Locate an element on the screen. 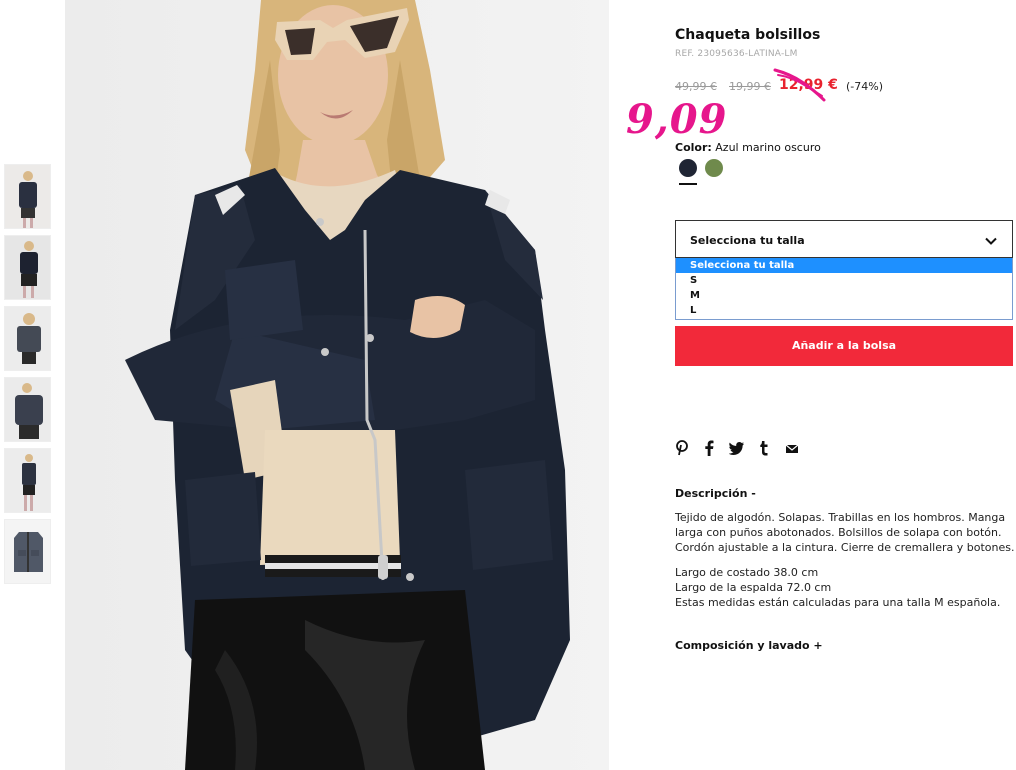 The image size is (1016, 770). chevron-down-icon is located at coordinates (991, 242).